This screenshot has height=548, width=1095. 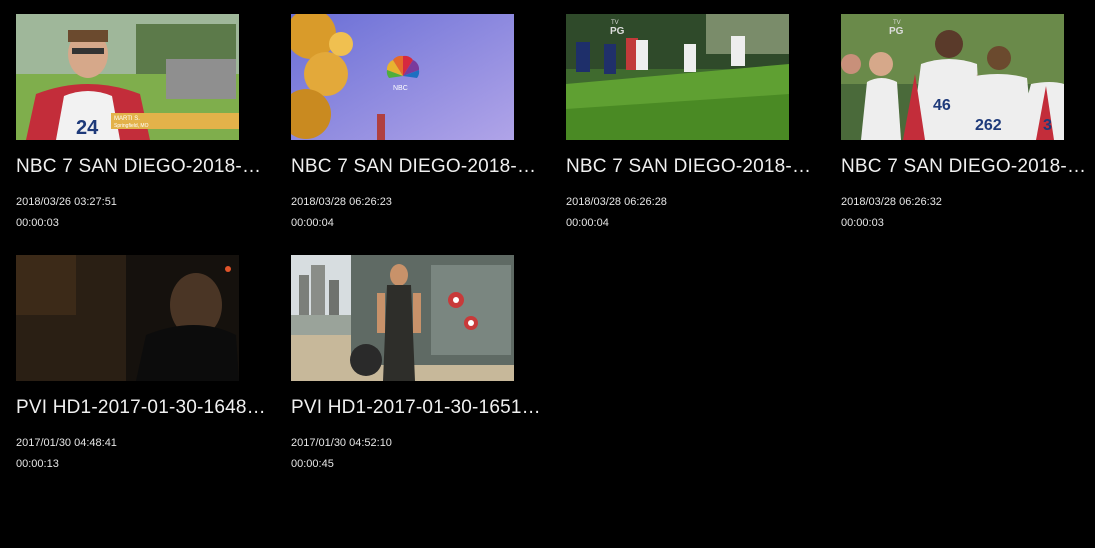 I want to click on recording-duration: 00:00:13, so click(x=37, y=464).